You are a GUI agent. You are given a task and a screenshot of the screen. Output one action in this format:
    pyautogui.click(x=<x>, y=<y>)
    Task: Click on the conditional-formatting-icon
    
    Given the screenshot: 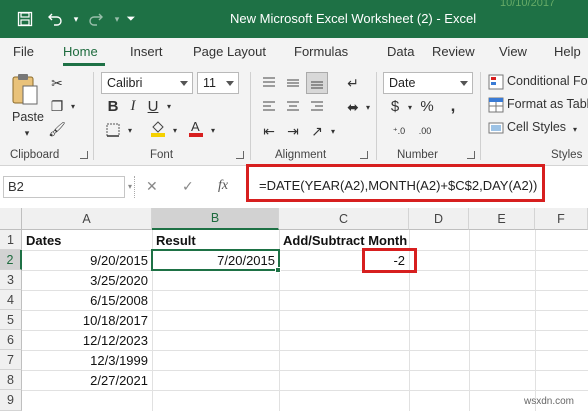 What is the action you would take?
    pyautogui.click(x=496, y=82)
    